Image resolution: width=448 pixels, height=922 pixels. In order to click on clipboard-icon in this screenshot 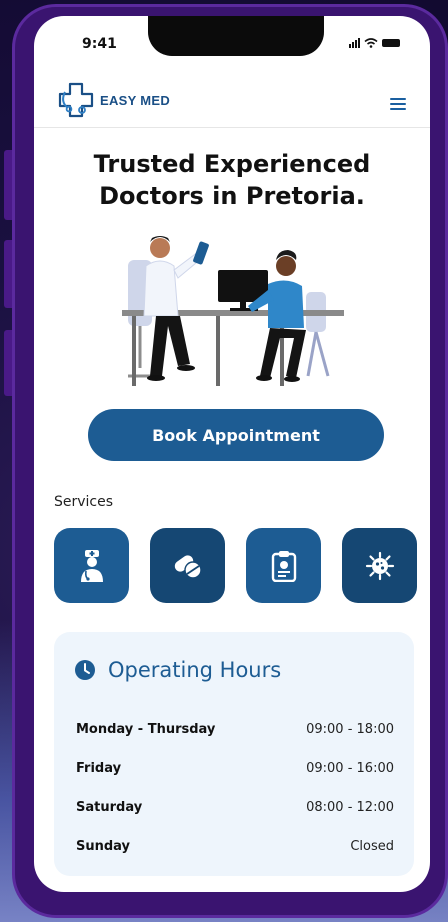, I will do `click(283, 566)`.